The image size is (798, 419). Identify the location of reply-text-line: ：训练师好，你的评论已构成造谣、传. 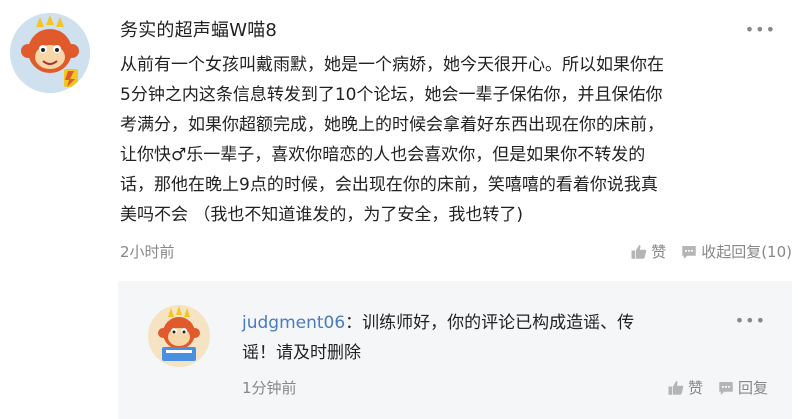
(490, 323).